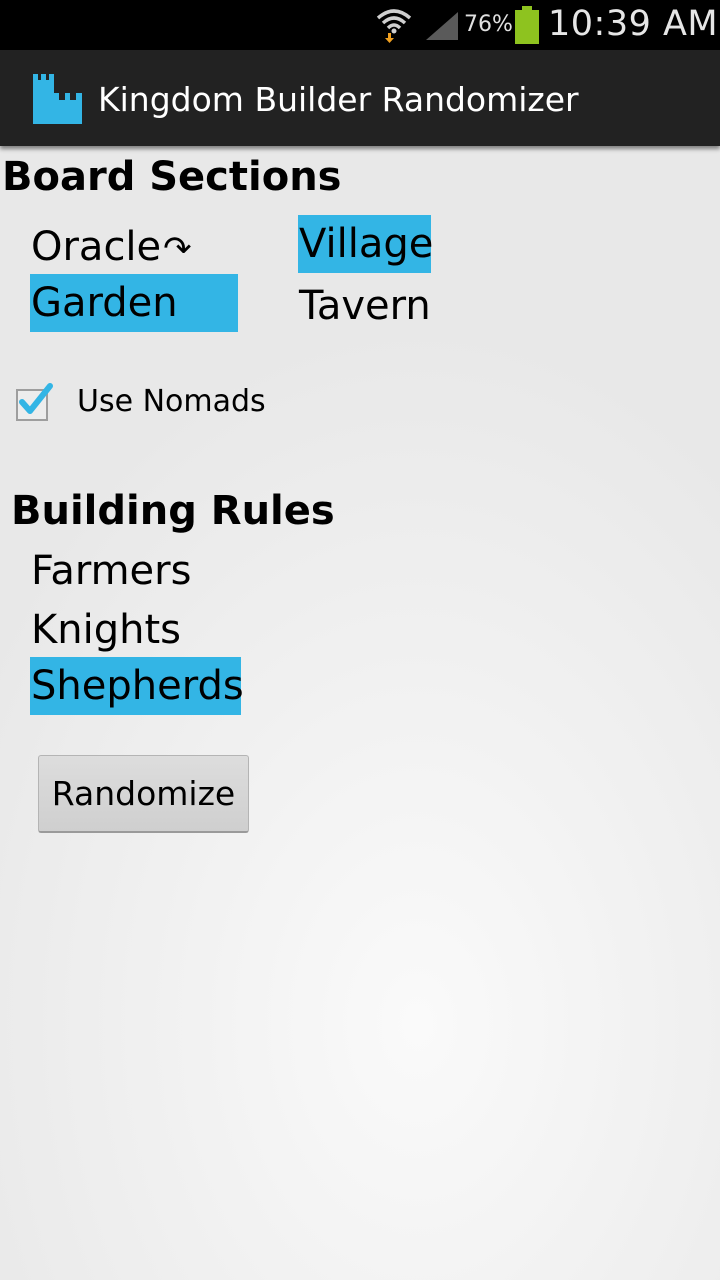 The image size is (720, 1280). I want to click on action-bar: Kingdom Builder Randomizer, so click(360, 98).